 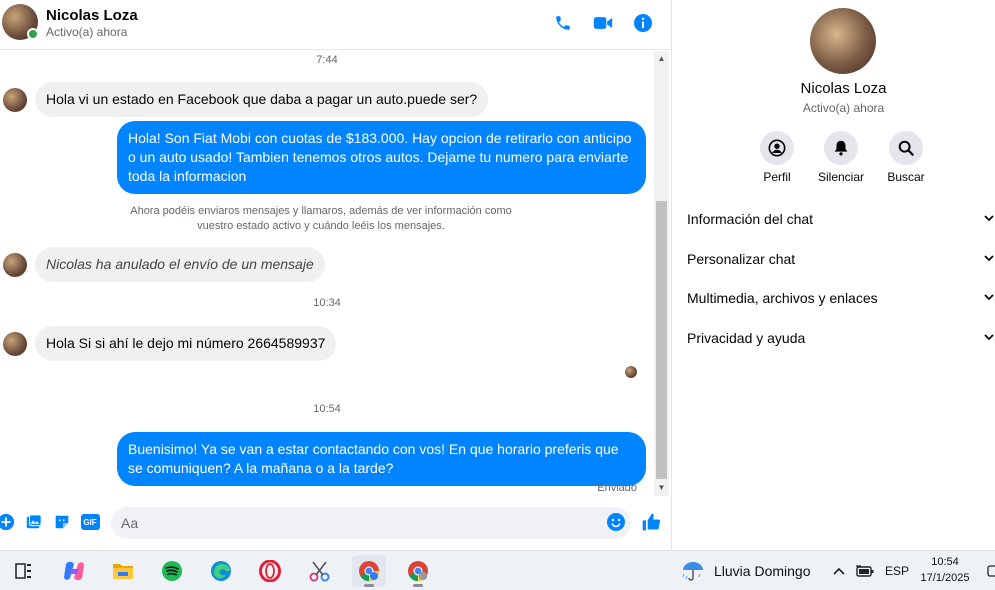 What do you see at coordinates (841, 177) in the screenshot?
I see `mute-label: Silenciar` at bounding box center [841, 177].